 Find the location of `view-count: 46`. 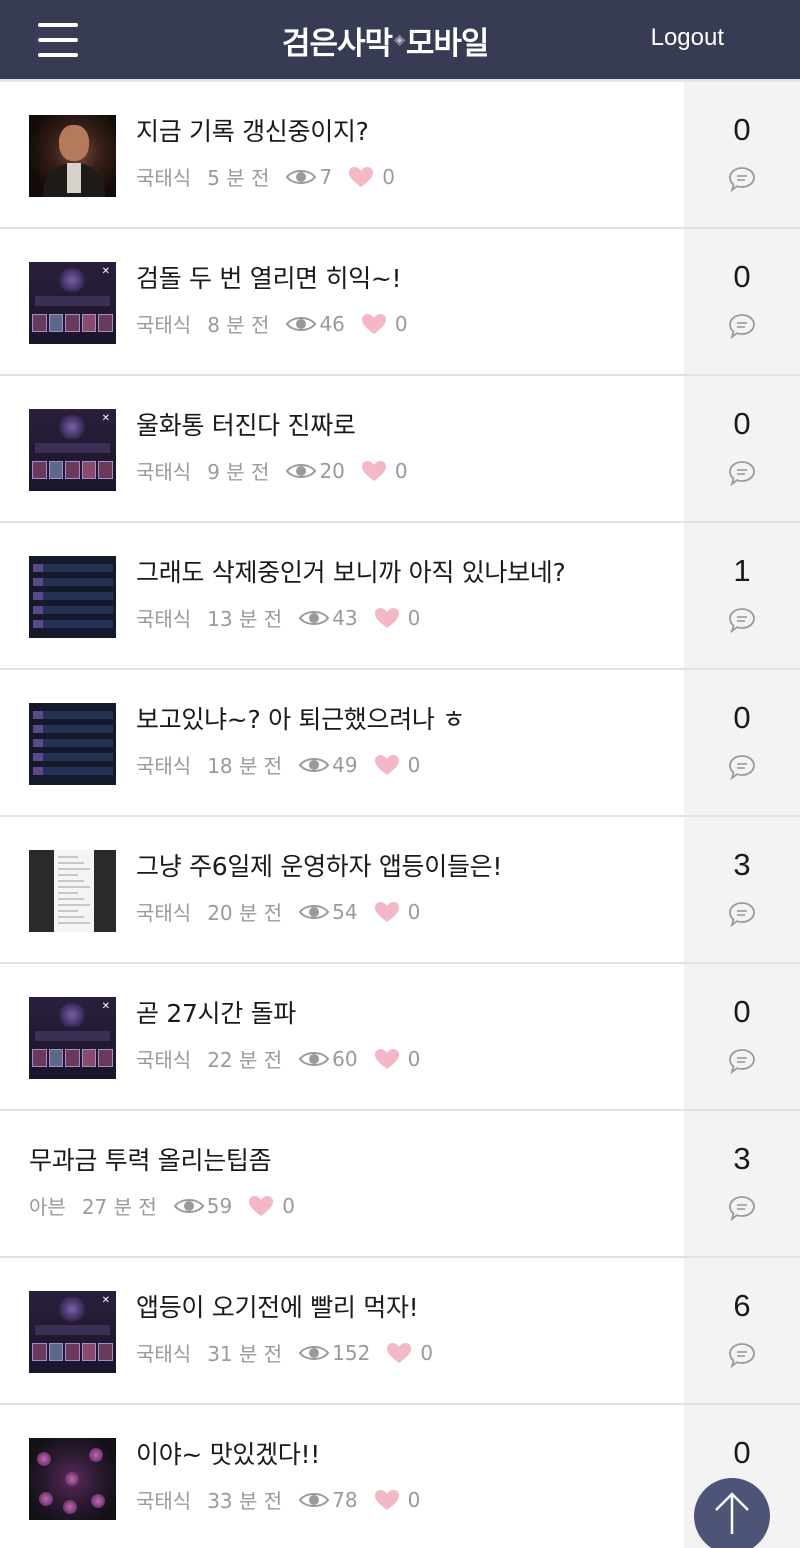

view-count: 46 is located at coordinates (332, 323).